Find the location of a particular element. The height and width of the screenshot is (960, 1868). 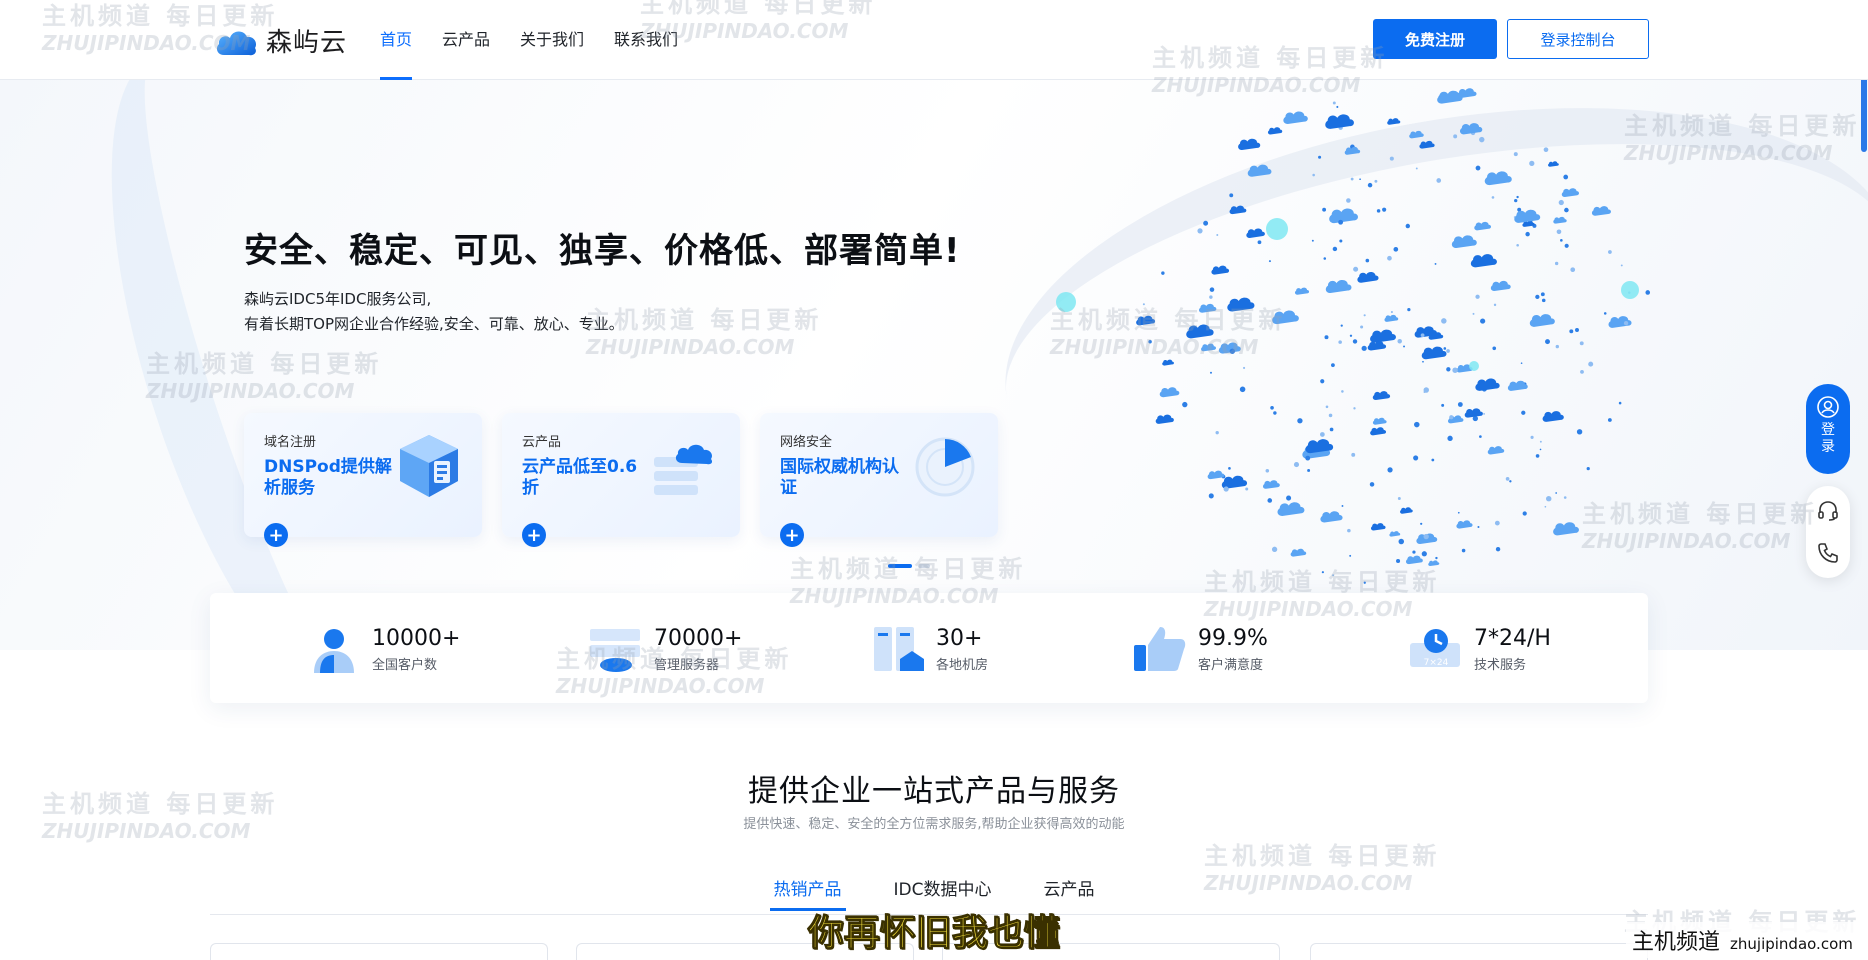

stat-label: 各地机房 is located at coordinates (962, 665).